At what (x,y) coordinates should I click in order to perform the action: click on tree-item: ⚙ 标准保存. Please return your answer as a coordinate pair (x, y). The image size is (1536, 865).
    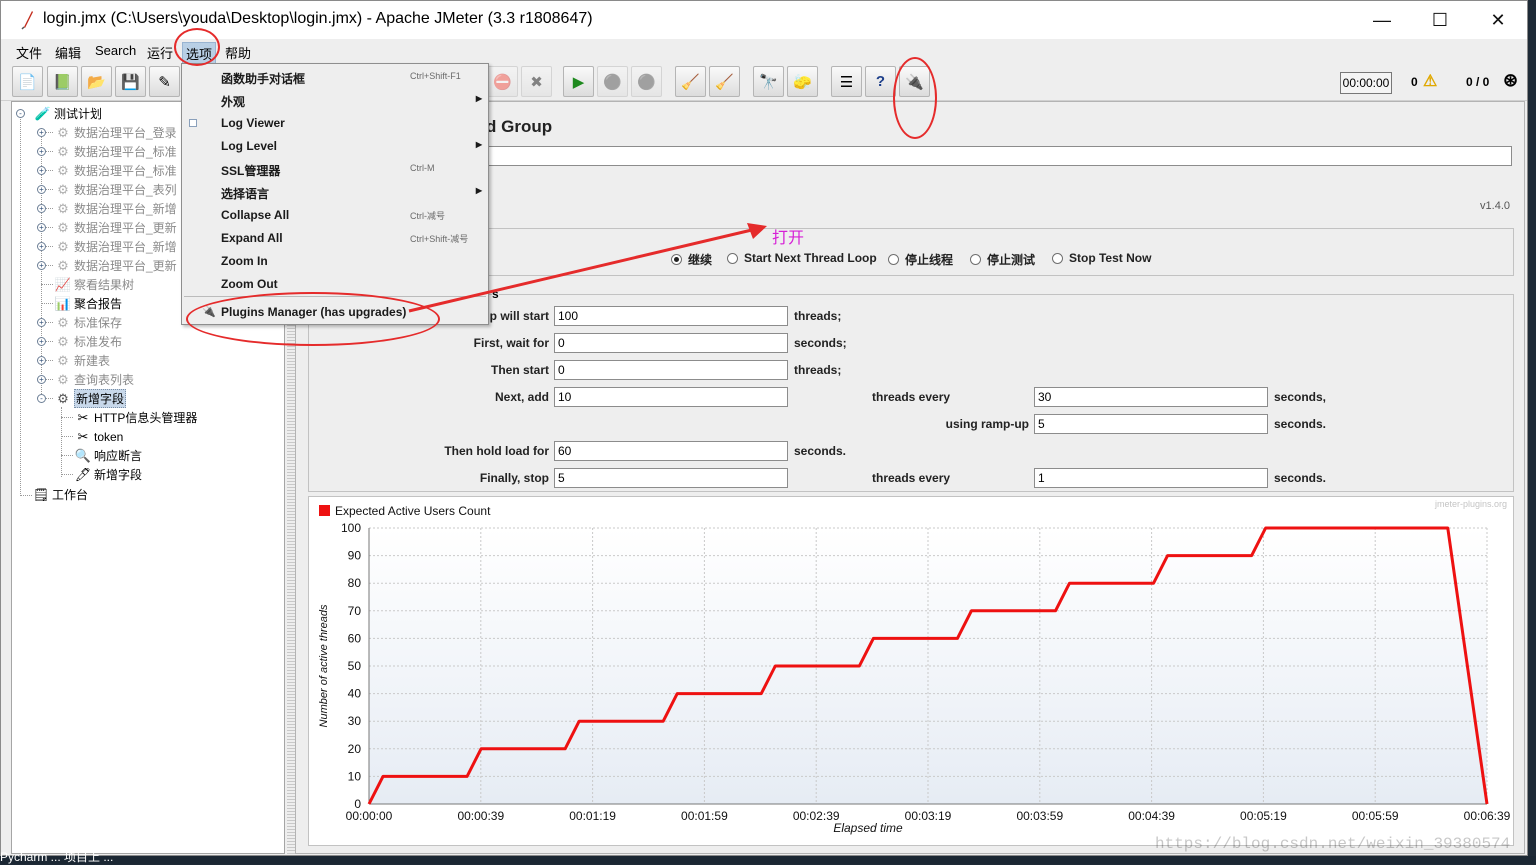
    Looking at the image, I should click on (88, 322).